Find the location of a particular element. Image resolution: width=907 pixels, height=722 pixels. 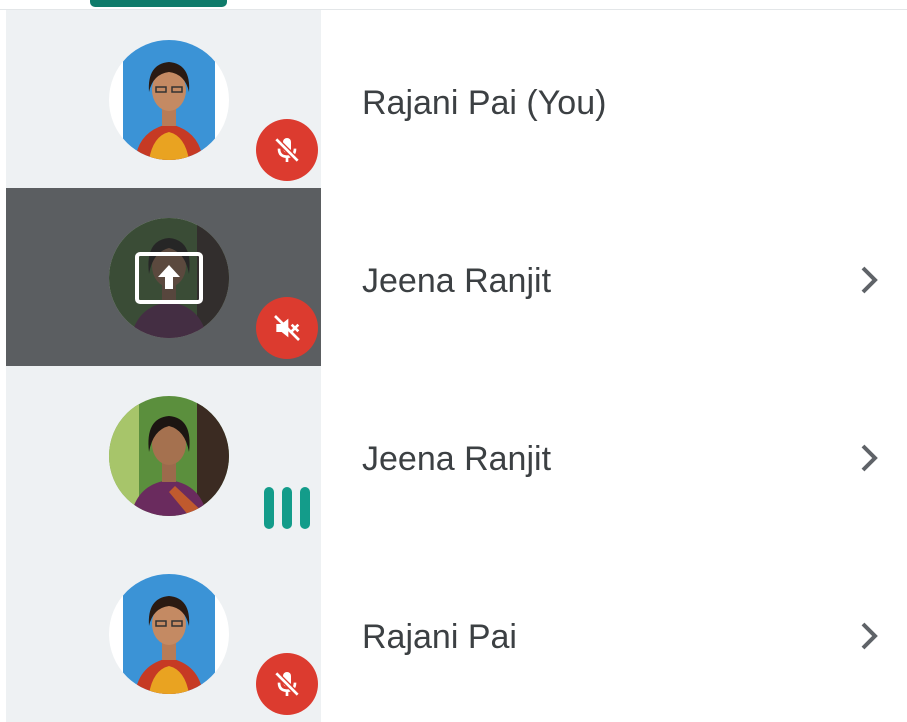

active-tab-indicator is located at coordinates (158, 3).